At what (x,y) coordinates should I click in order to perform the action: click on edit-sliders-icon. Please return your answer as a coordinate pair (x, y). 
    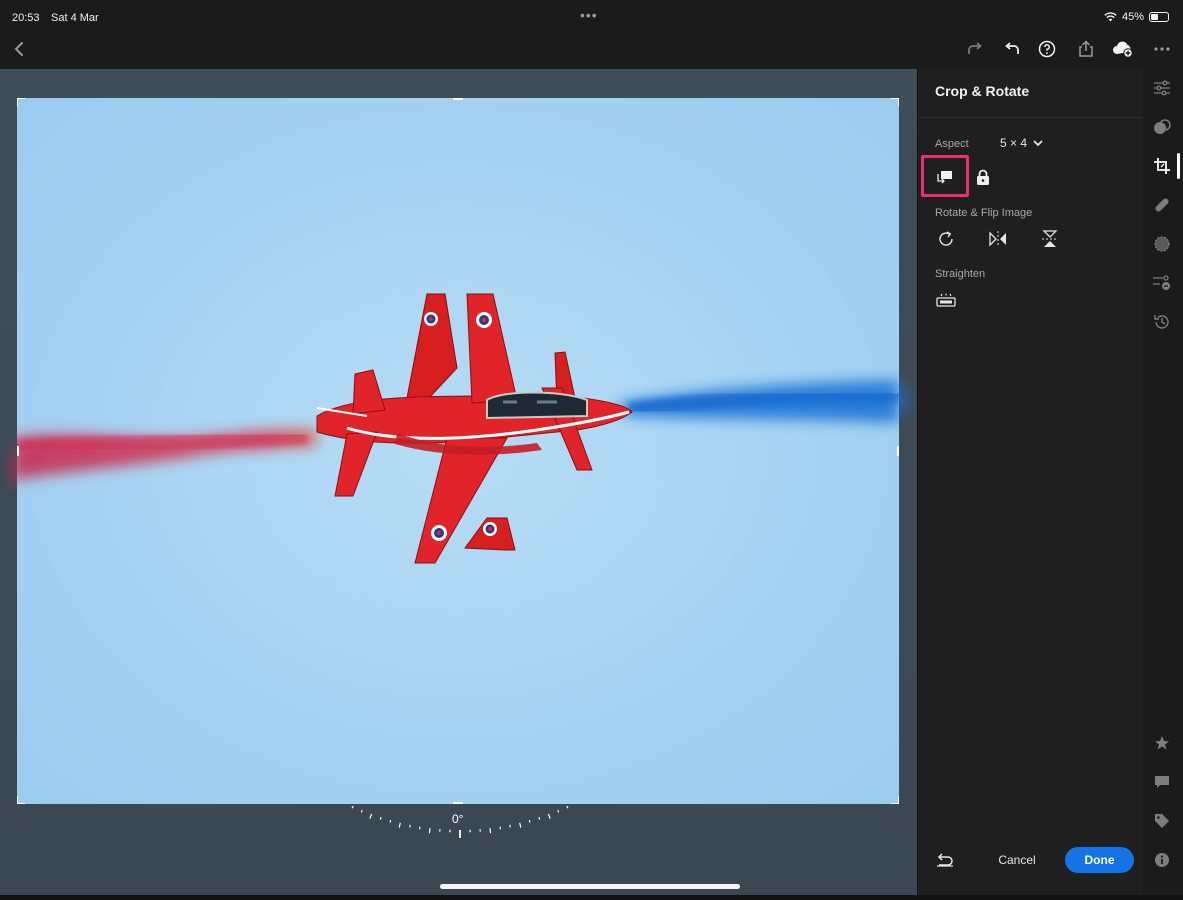
    Looking at the image, I should click on (1162, 88).